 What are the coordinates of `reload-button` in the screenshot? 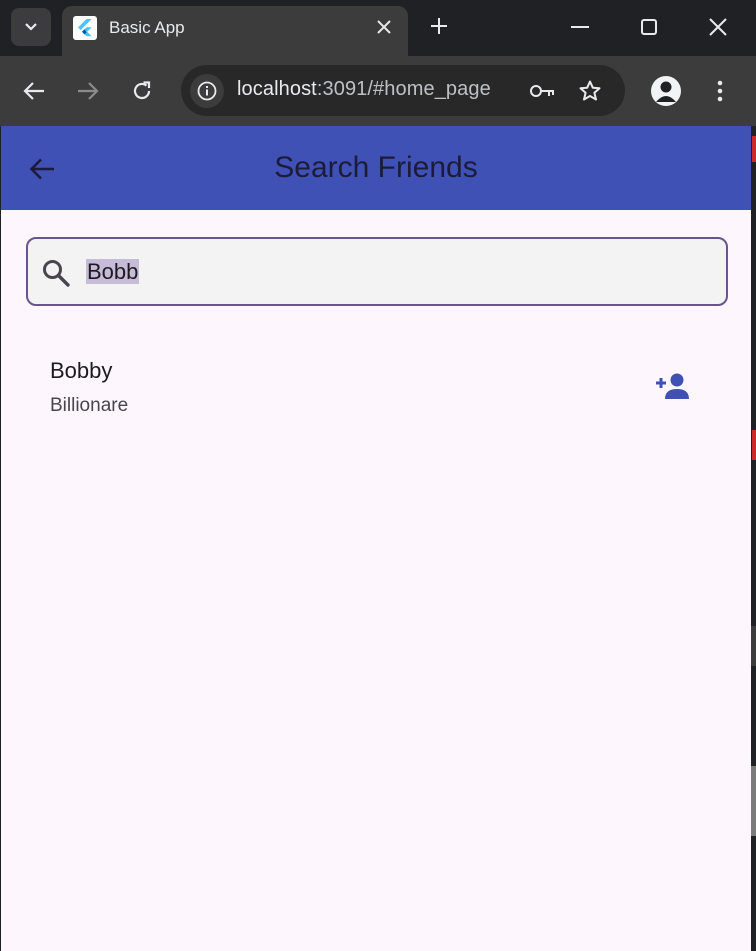 It's located at (142, 91).